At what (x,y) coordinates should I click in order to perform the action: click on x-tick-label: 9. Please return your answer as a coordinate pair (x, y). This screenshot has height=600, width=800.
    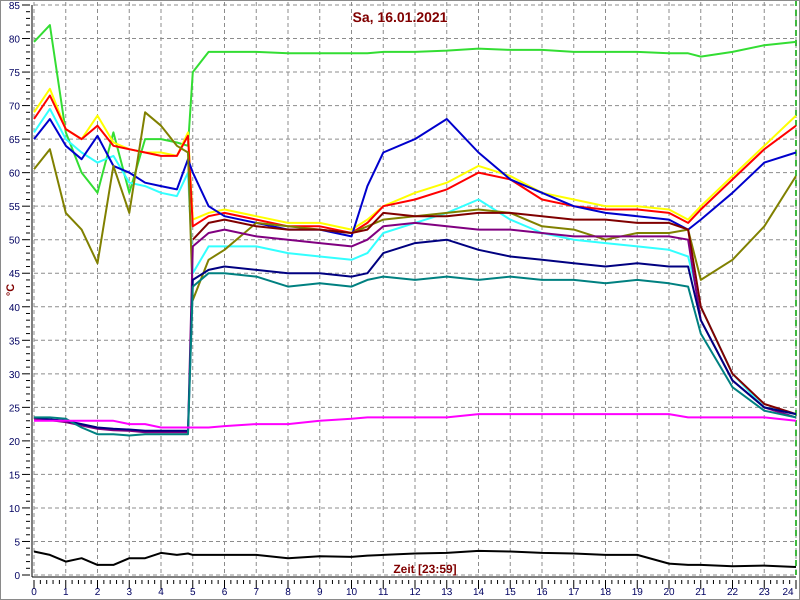
    Looking at the image, I should click on (319, 592).